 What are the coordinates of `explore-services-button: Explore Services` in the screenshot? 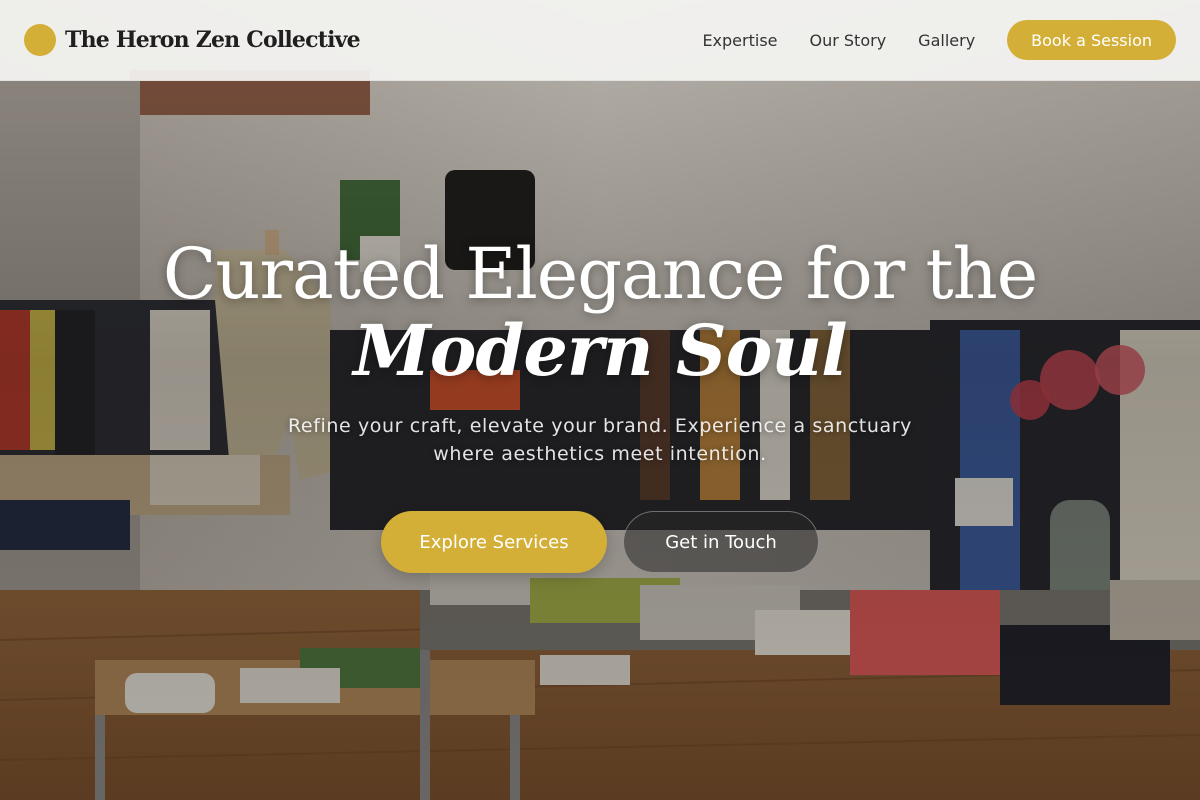 It's located at (494, 542).